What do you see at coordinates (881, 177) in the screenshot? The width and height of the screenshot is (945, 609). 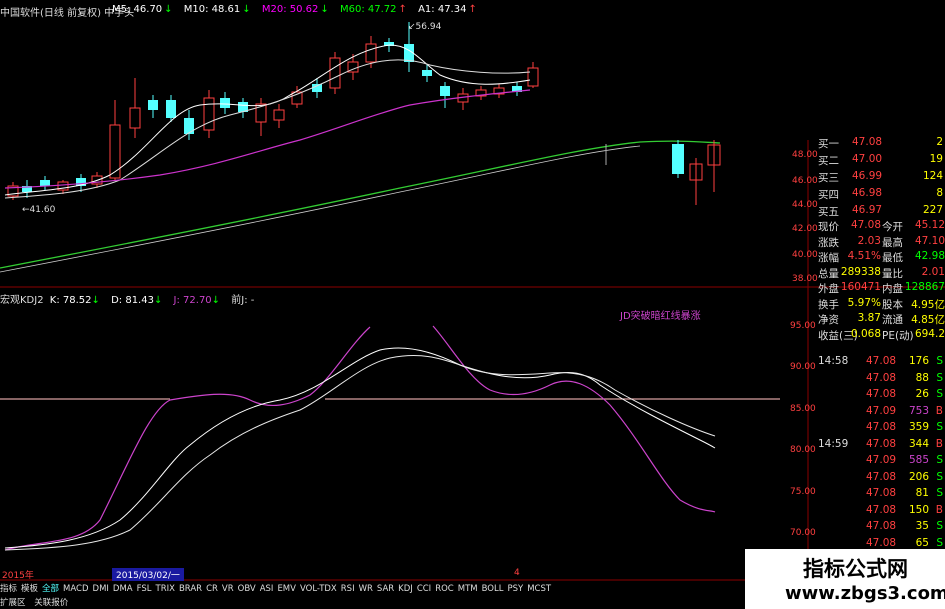 I see `bid-row: 买三 46.99 124` at bounding box center [881, 177].